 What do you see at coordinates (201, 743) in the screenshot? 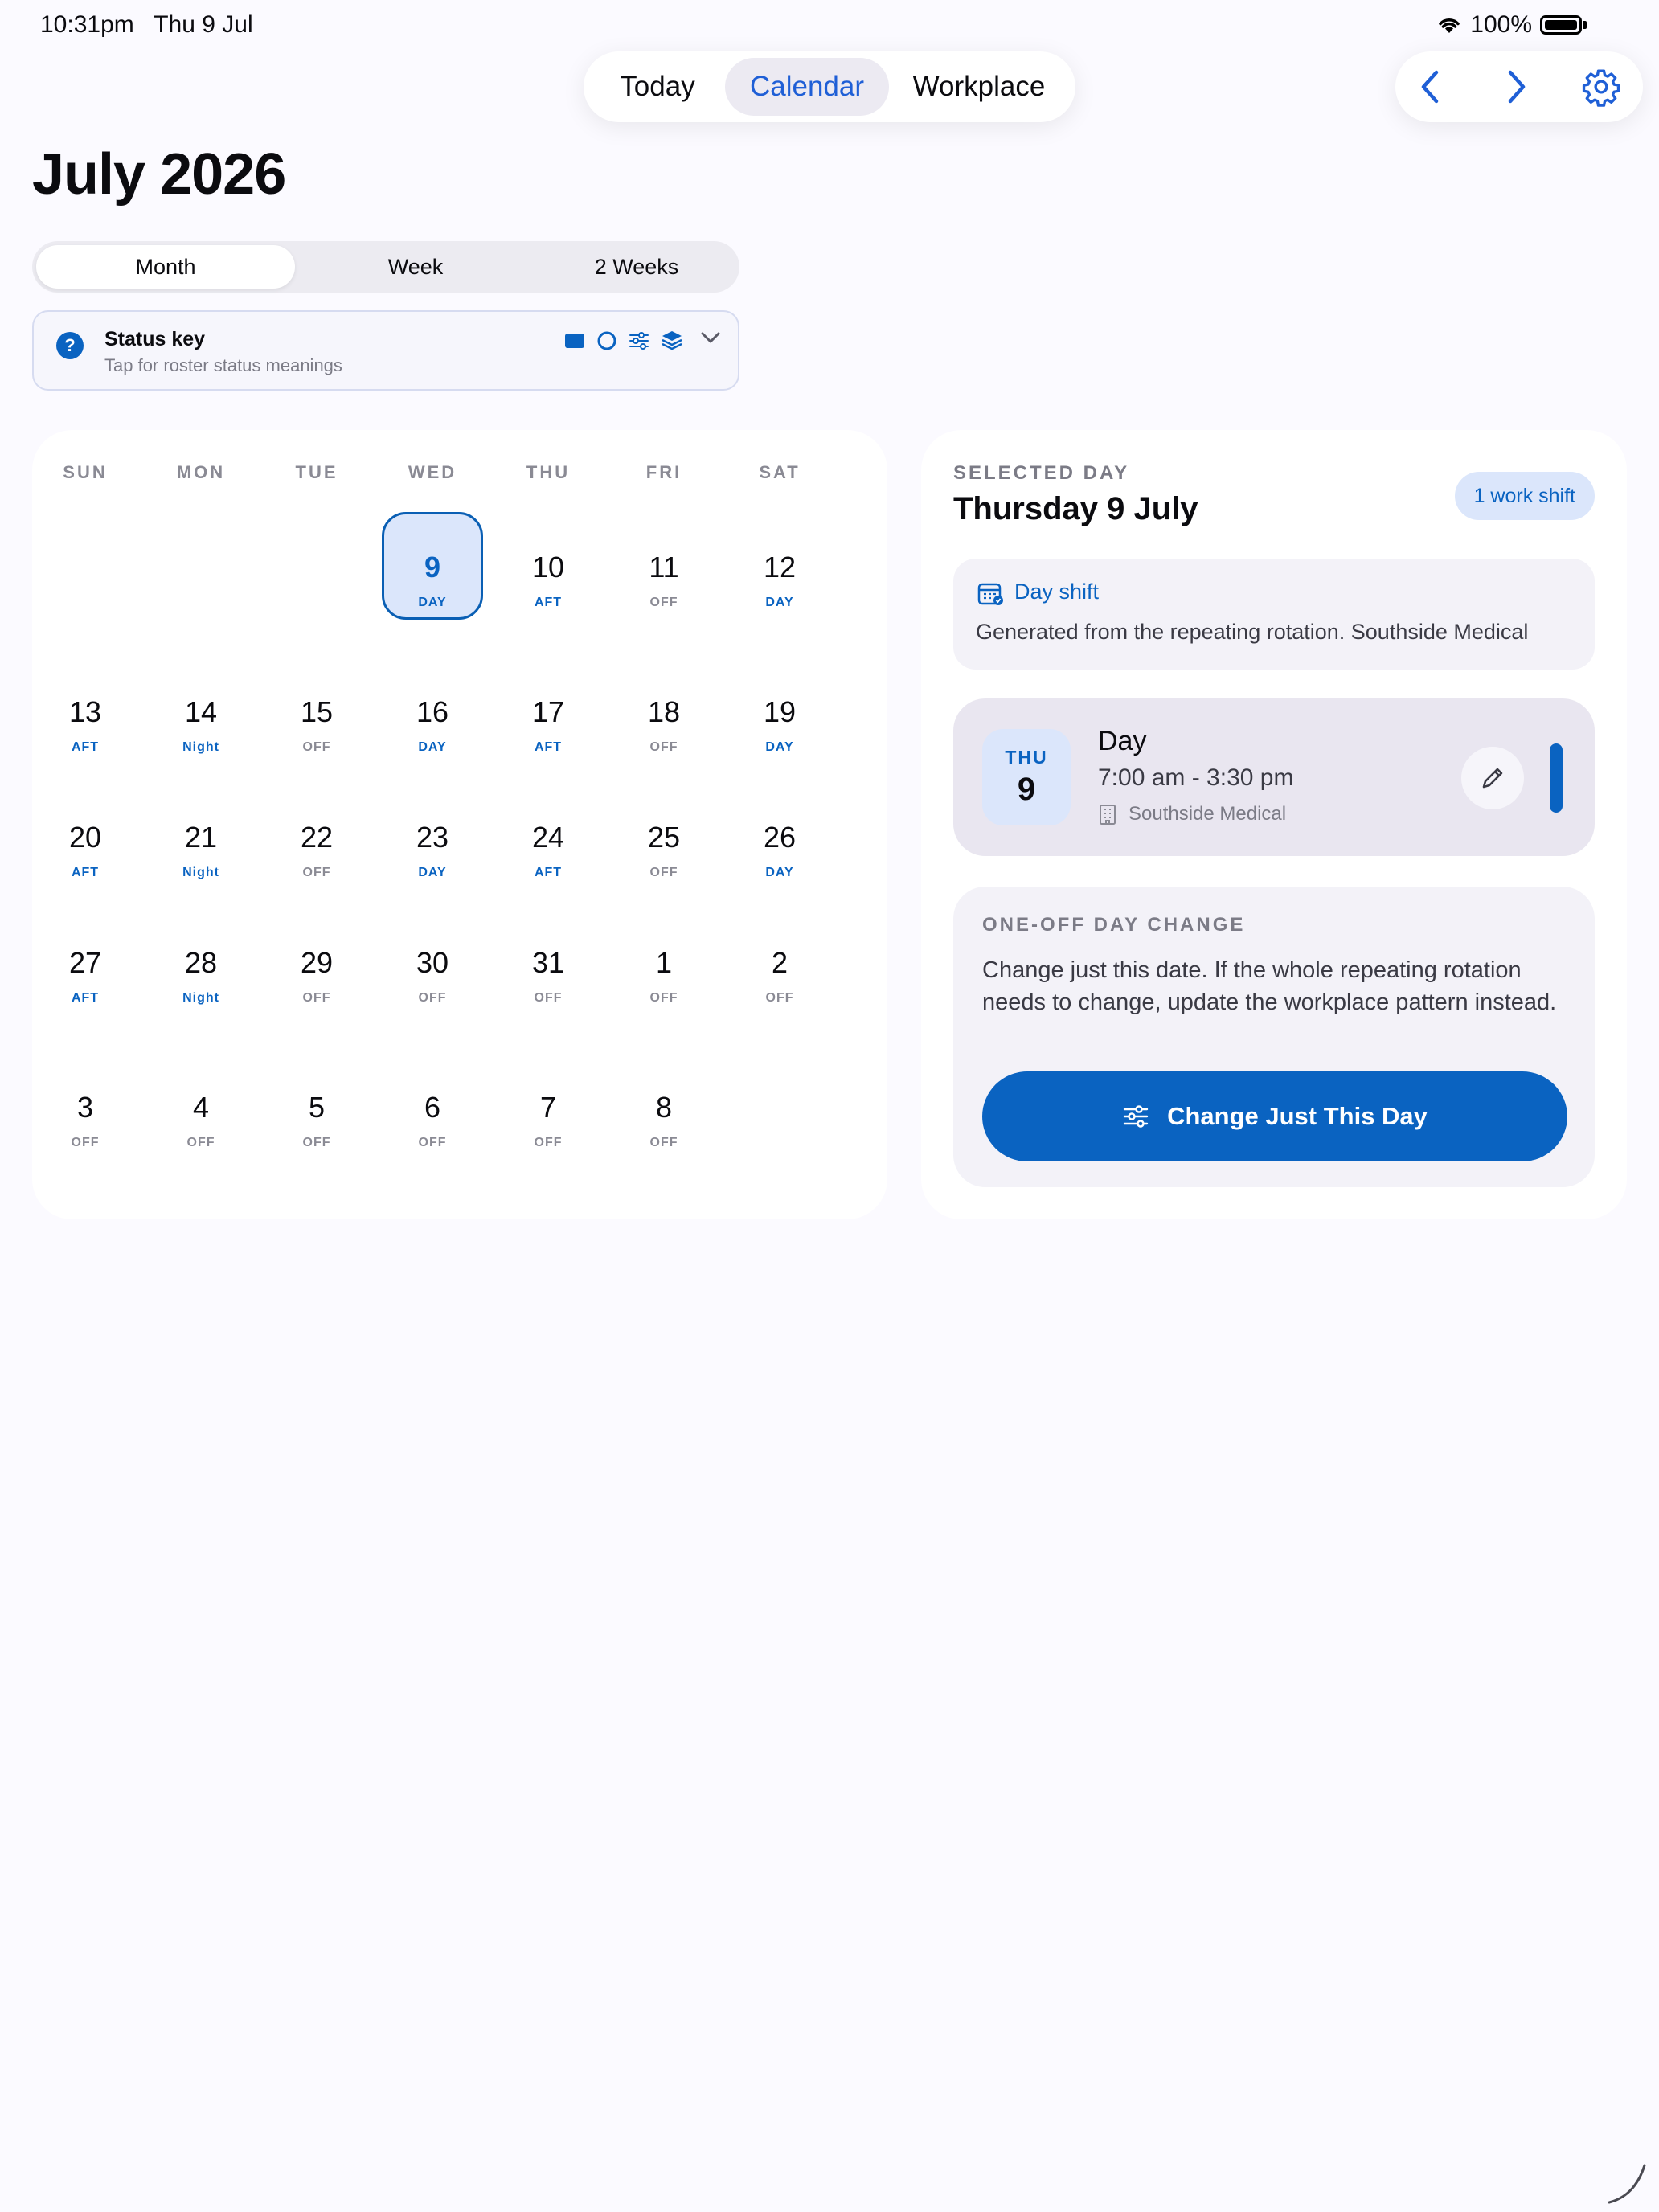
I see `calendar-day: 14 Night` at bounding box center [201, 743].